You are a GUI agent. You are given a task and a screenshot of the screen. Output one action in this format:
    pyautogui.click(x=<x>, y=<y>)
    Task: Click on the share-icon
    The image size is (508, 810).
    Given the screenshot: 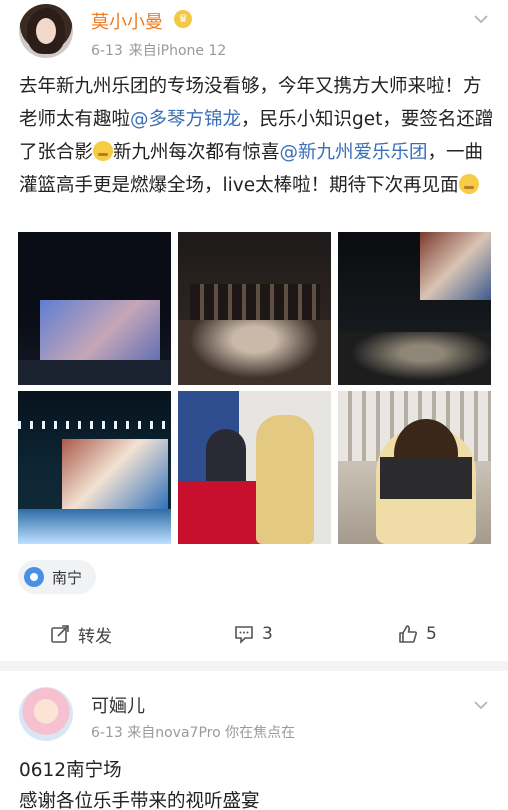 What is the action you would take?
    pyautogui.click(x=60, y=634)
    